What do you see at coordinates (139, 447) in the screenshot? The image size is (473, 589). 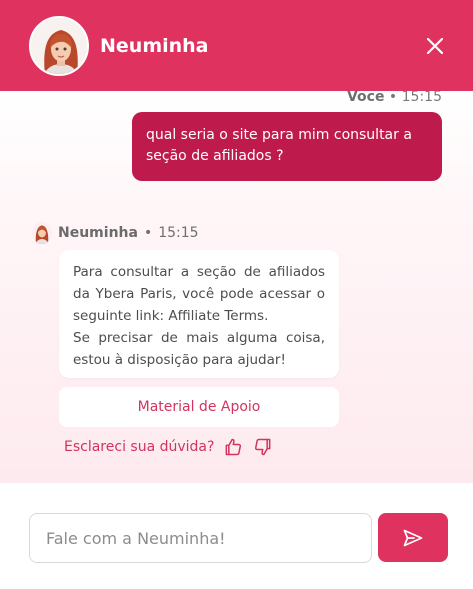 I see `feedback-question: Esclareci sua dúvida?` at bounding box center [139, 447].